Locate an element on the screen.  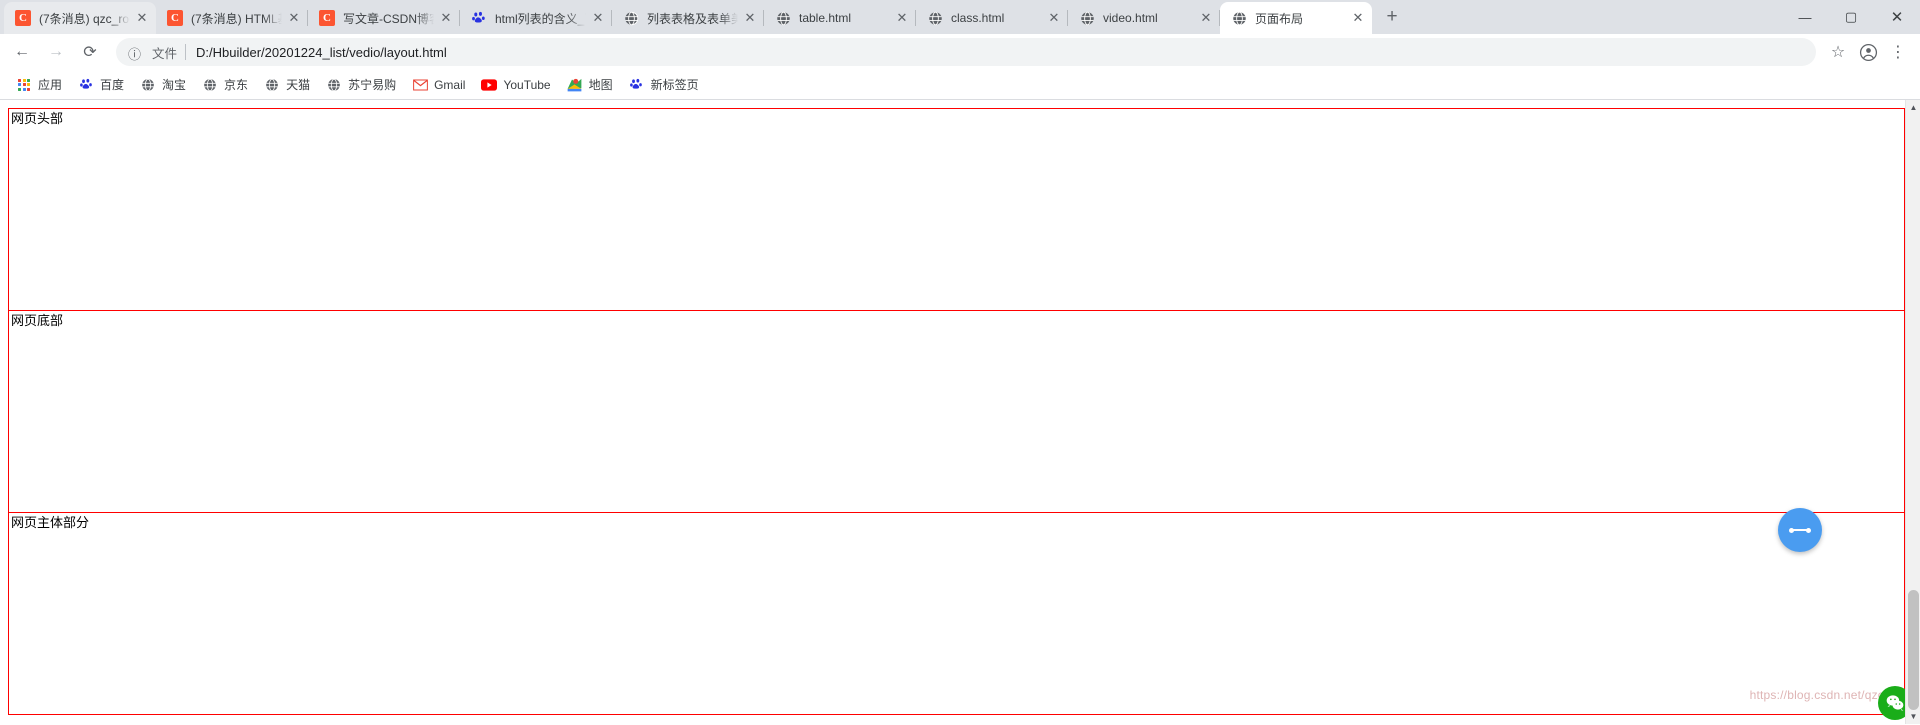
window-controls: — ▢ ✕ is located at coordinates (1851, 17).